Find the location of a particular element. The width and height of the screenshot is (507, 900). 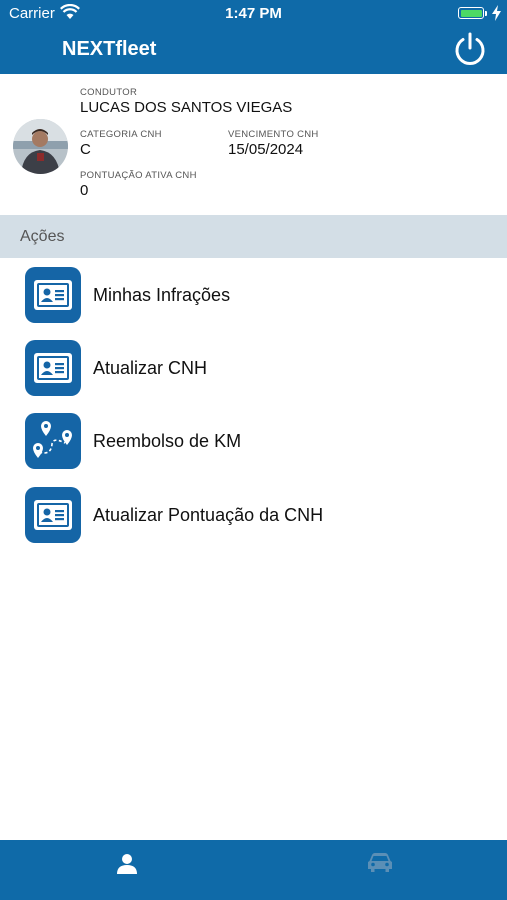

driver-label: CONDUTOR is located at coordinates (109, 92).